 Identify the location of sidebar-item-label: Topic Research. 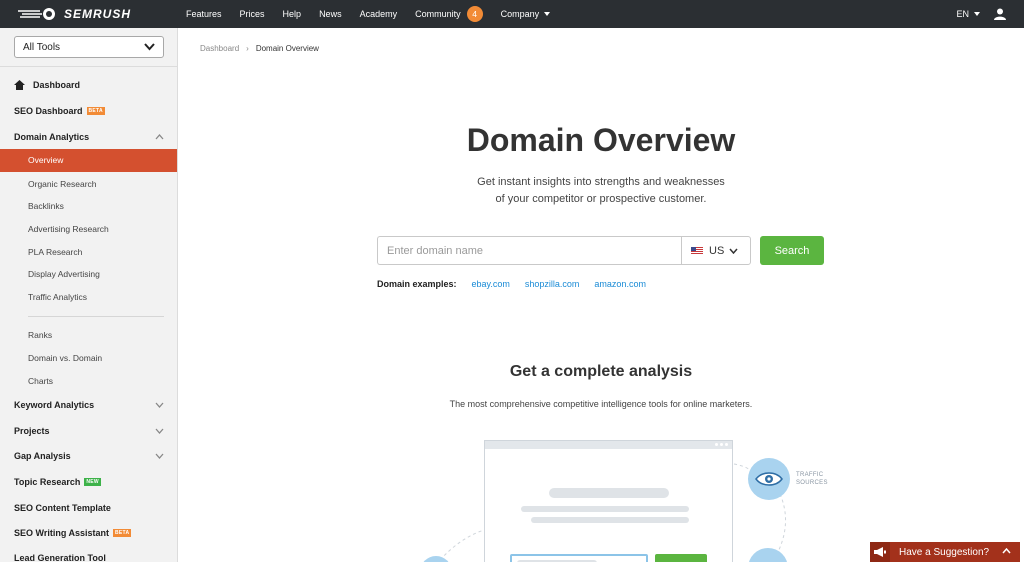
(47, 482).